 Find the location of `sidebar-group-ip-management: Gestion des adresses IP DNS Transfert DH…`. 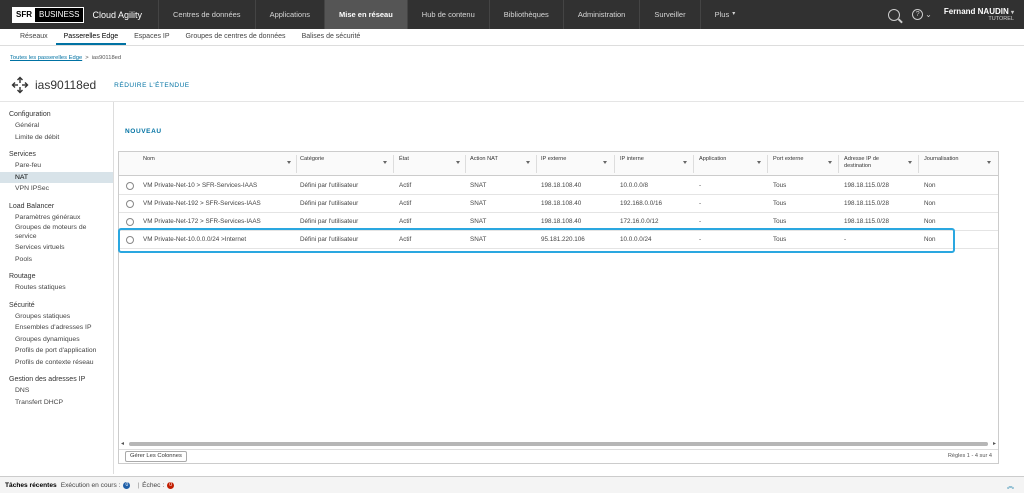

sidebar-group-ip-management: Gestion des adresses IP DNS Transfert DH… is located at coordinates (56, 391).